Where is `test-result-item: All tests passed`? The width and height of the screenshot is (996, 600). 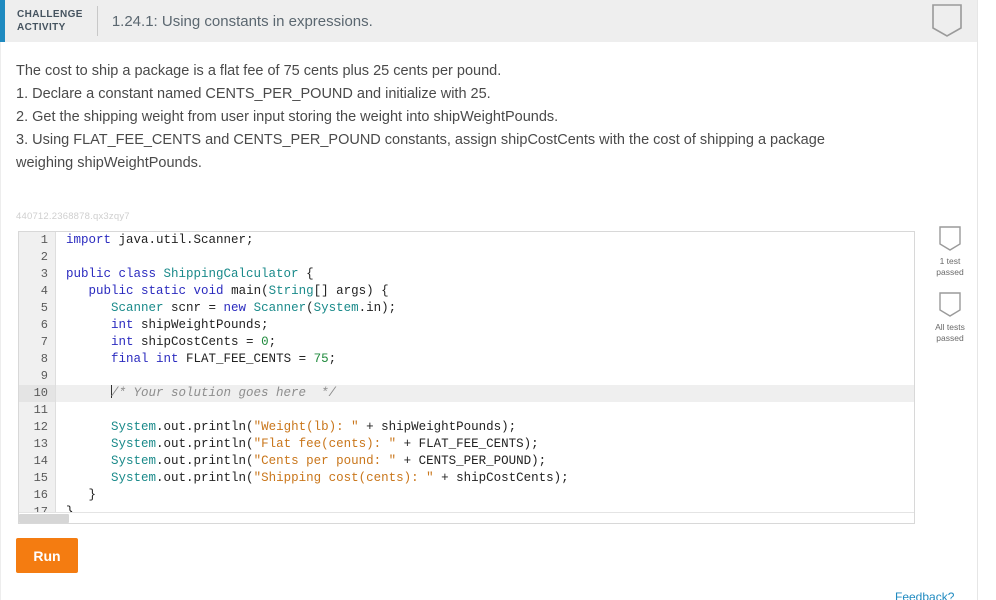 test-result-item: All tests passed is located at coordinates (950, 318).